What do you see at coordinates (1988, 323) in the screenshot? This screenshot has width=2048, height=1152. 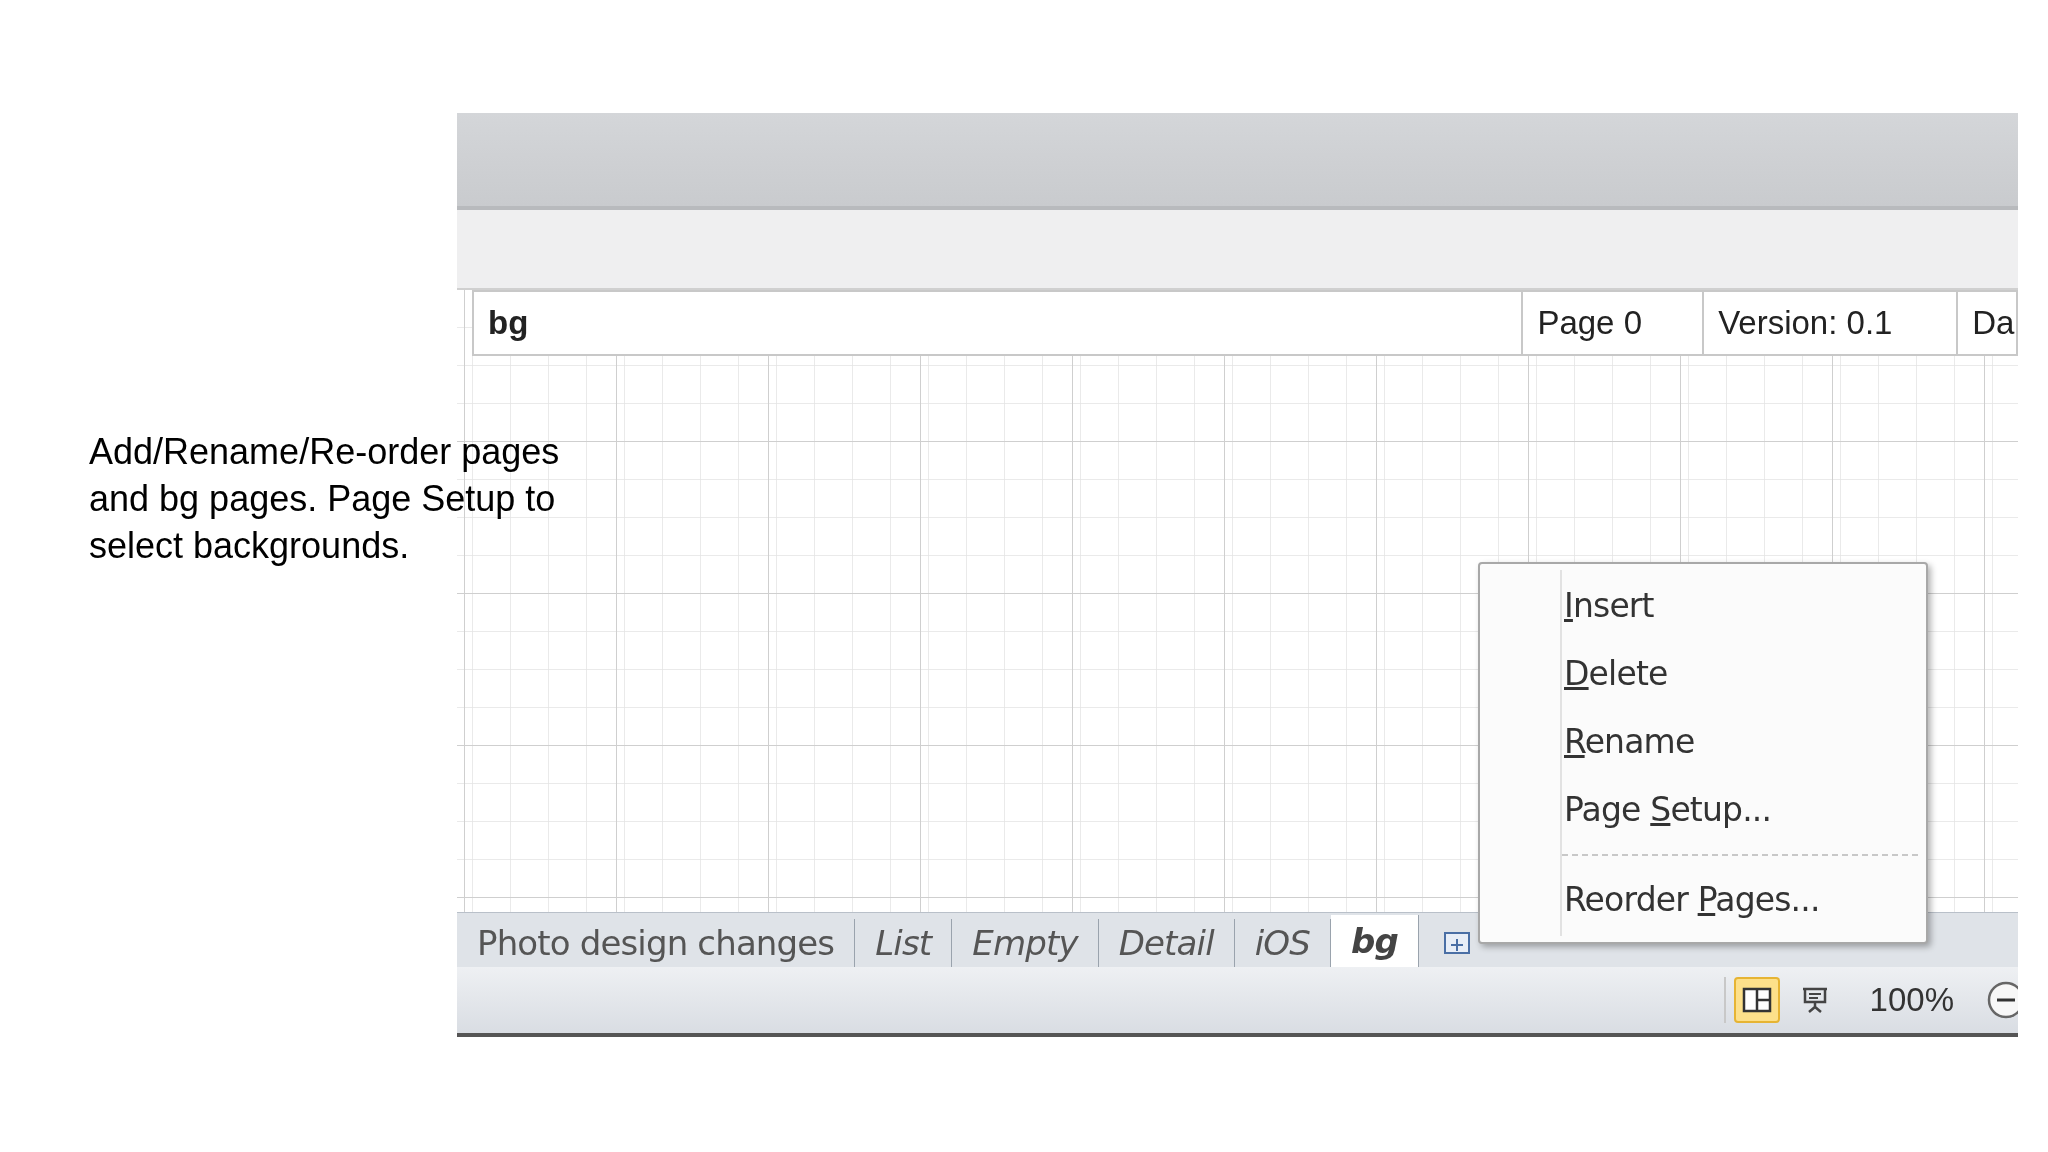 I see `title-block-cell: Da` at bounding box center [1988, 323].